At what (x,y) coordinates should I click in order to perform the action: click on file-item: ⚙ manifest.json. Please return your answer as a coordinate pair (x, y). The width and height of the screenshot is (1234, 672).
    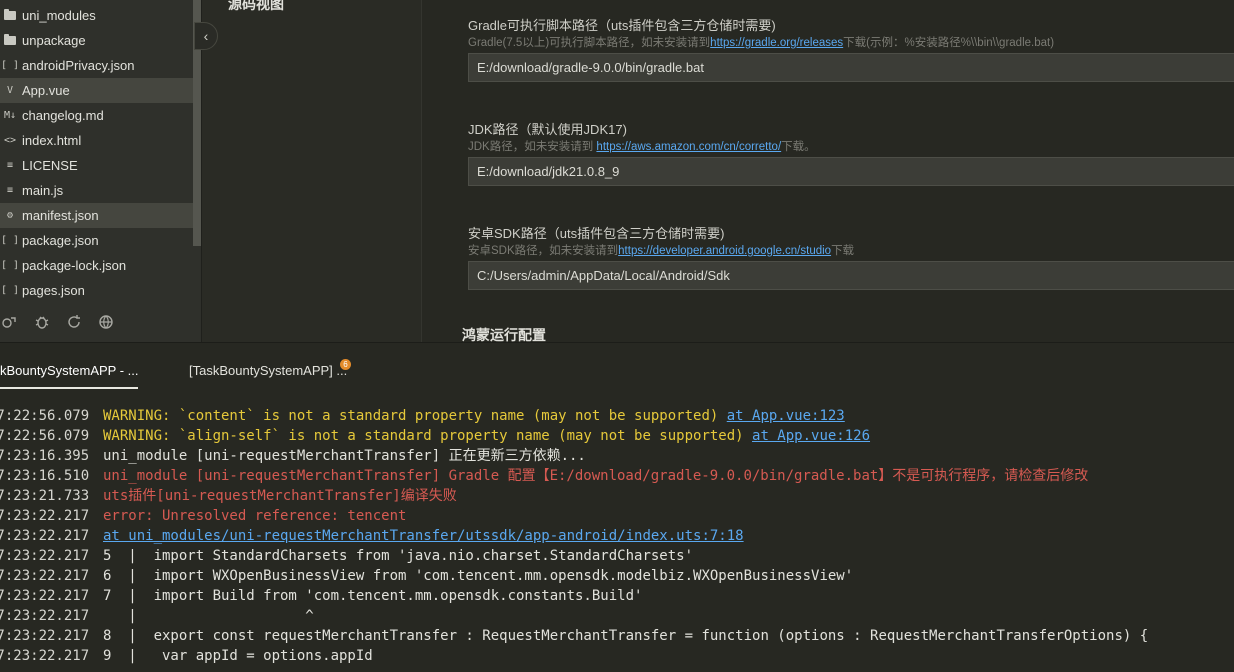
    Looking at the image, I should click on (96, 215).